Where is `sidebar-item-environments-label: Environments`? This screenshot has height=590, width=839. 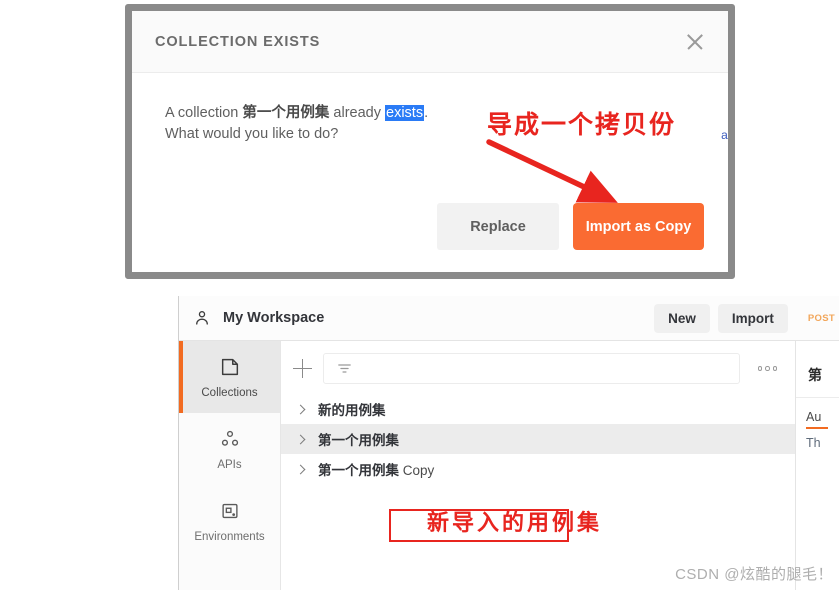 sidebar-item-environments-label: Environments is located at coordinates (229, 536).